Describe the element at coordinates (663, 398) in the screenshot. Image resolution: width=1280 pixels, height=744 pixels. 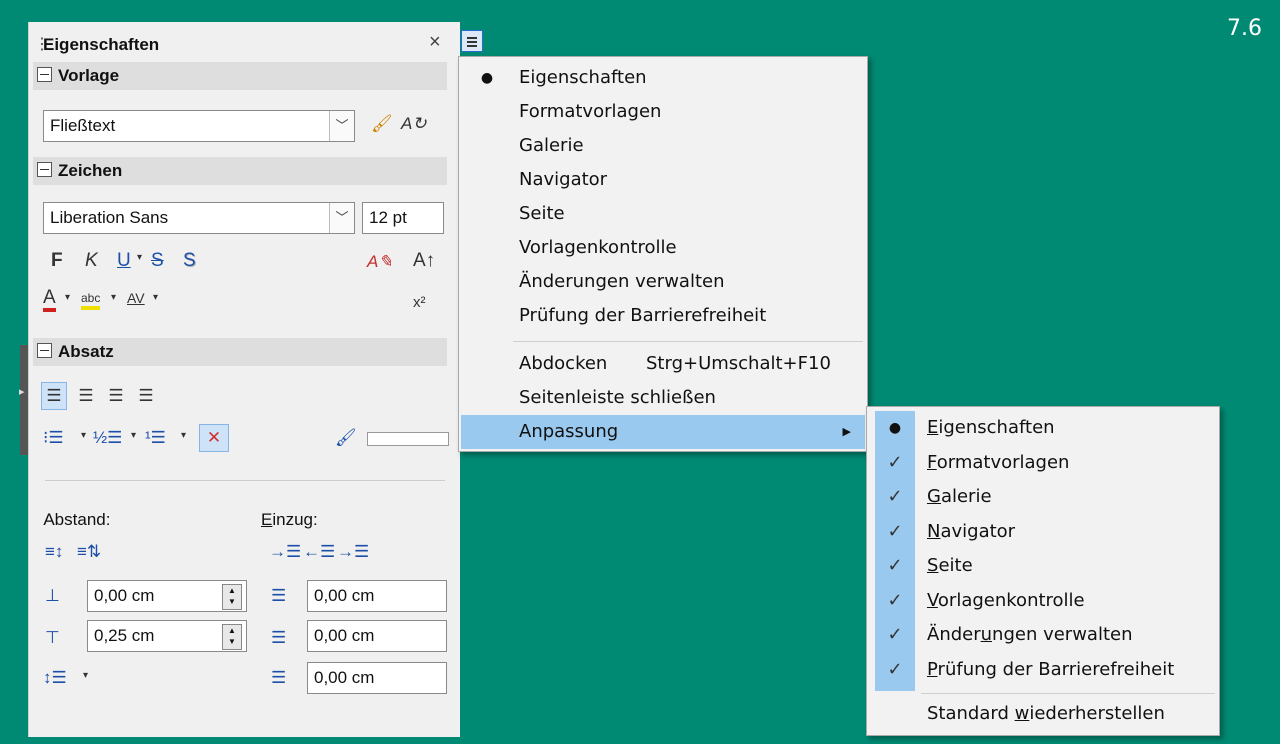
I see `menu-item-close-sidebar: Seitenleiste schließen` at that location.